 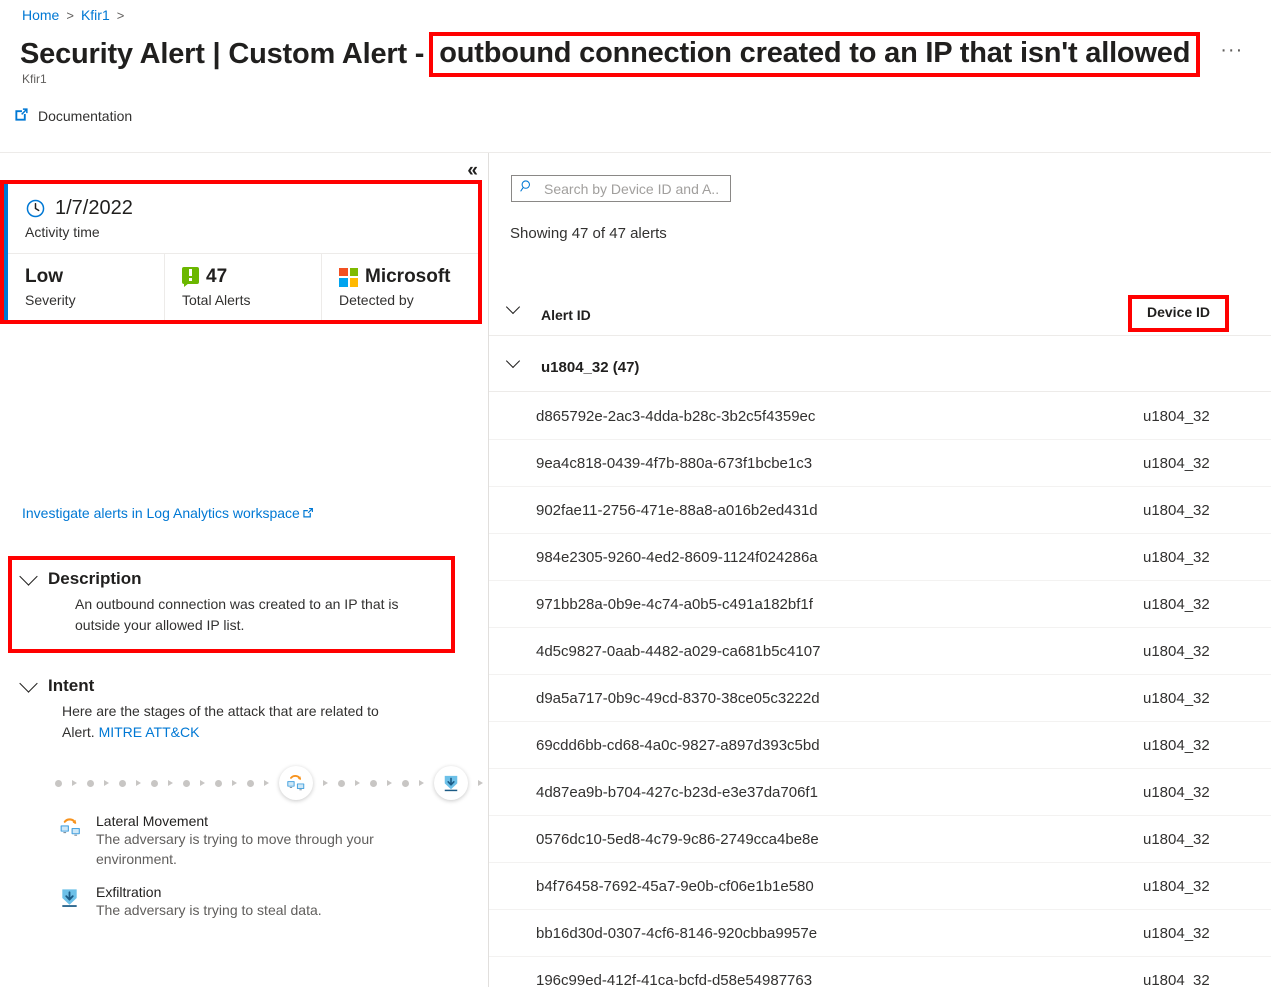 I want to click on cell-alert-id: 69cdd6bb-cd68-4a0c-9827-a897d393c5bd, so click(x=678, y=745).